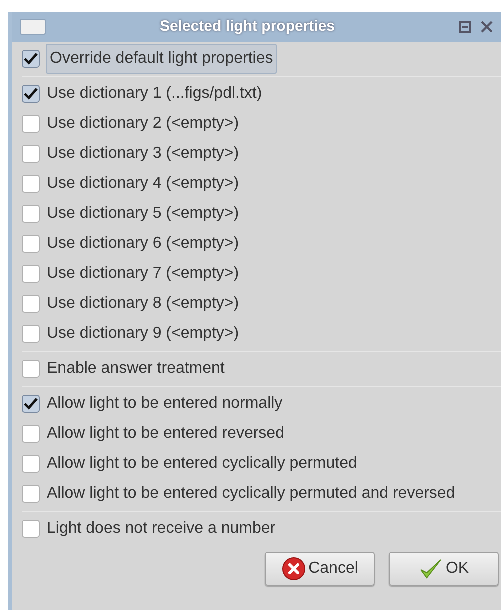  I want to click on ok-button: OK, so click(444, 569).